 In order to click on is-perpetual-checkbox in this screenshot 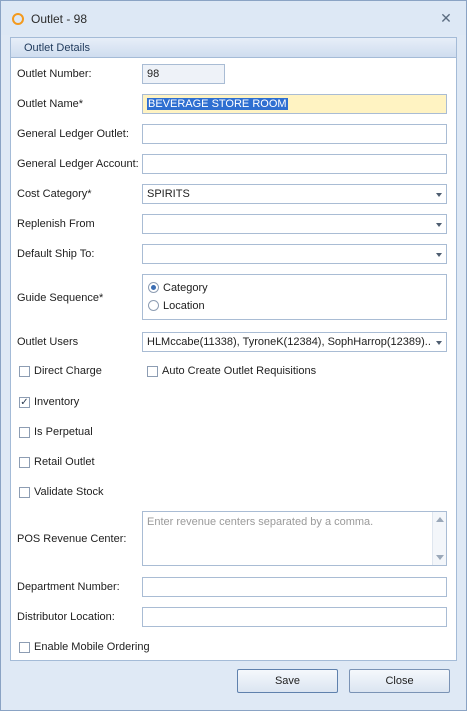, I will do `click(24, 432)`.